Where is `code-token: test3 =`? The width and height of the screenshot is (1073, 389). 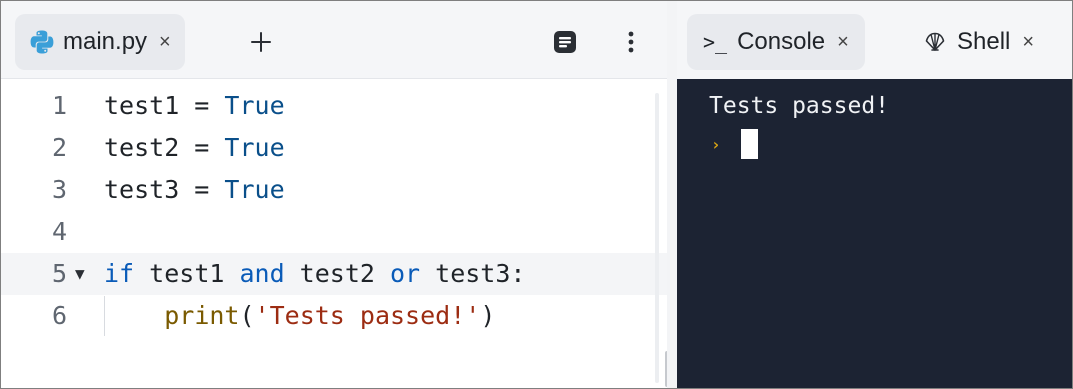 code-token: test3 = is located at coordinates (164, 189).